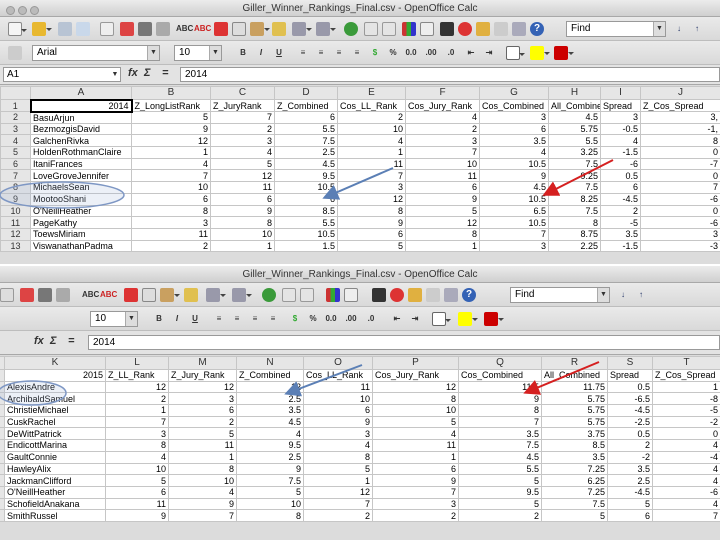 This screenshot has height=540, width=720. Describe the element at coordinates (483, 29) in the screenshot. I see `gallery-icon` at that location.